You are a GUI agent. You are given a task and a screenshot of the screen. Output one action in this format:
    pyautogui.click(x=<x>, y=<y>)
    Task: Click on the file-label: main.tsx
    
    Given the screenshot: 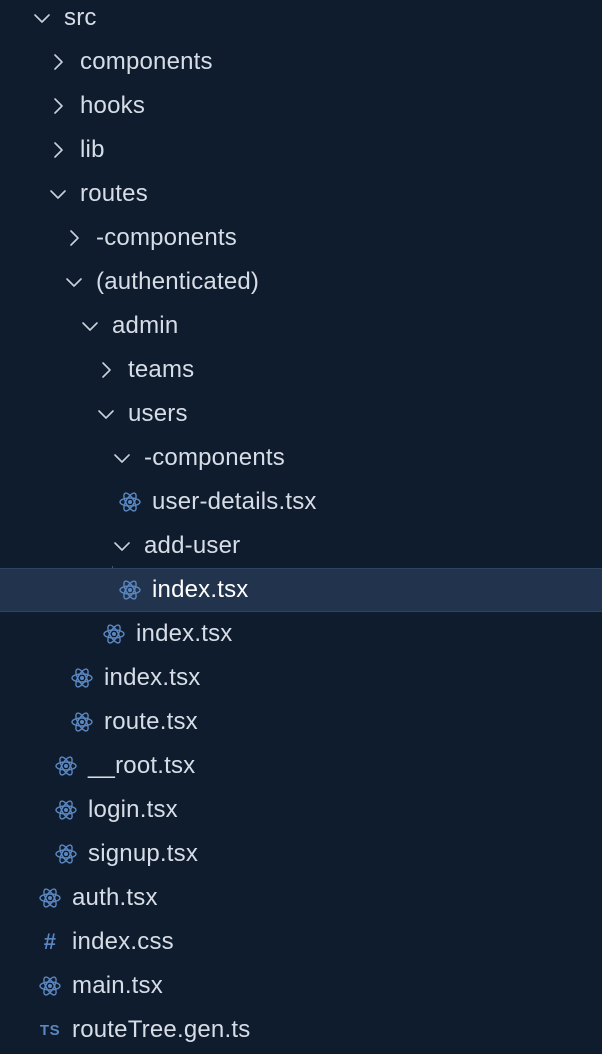 What is the action you would take?
    pyautogui.click(x=117, y=985)
    